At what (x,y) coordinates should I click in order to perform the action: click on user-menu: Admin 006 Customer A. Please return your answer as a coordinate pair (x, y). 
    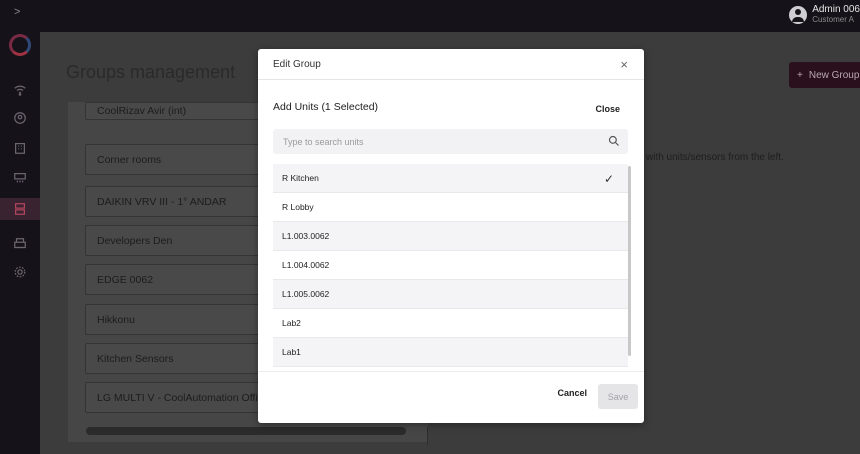
    Looking at the image, I should click on (824, 15).